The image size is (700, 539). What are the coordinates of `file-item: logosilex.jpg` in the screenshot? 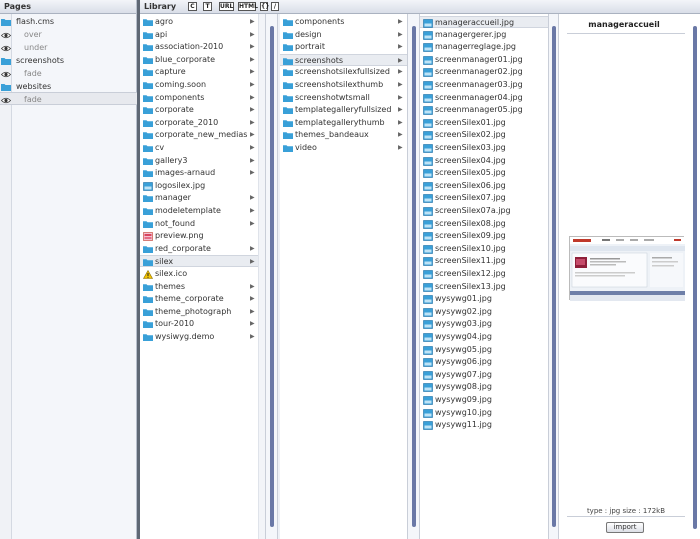 It's located at (199, 186).